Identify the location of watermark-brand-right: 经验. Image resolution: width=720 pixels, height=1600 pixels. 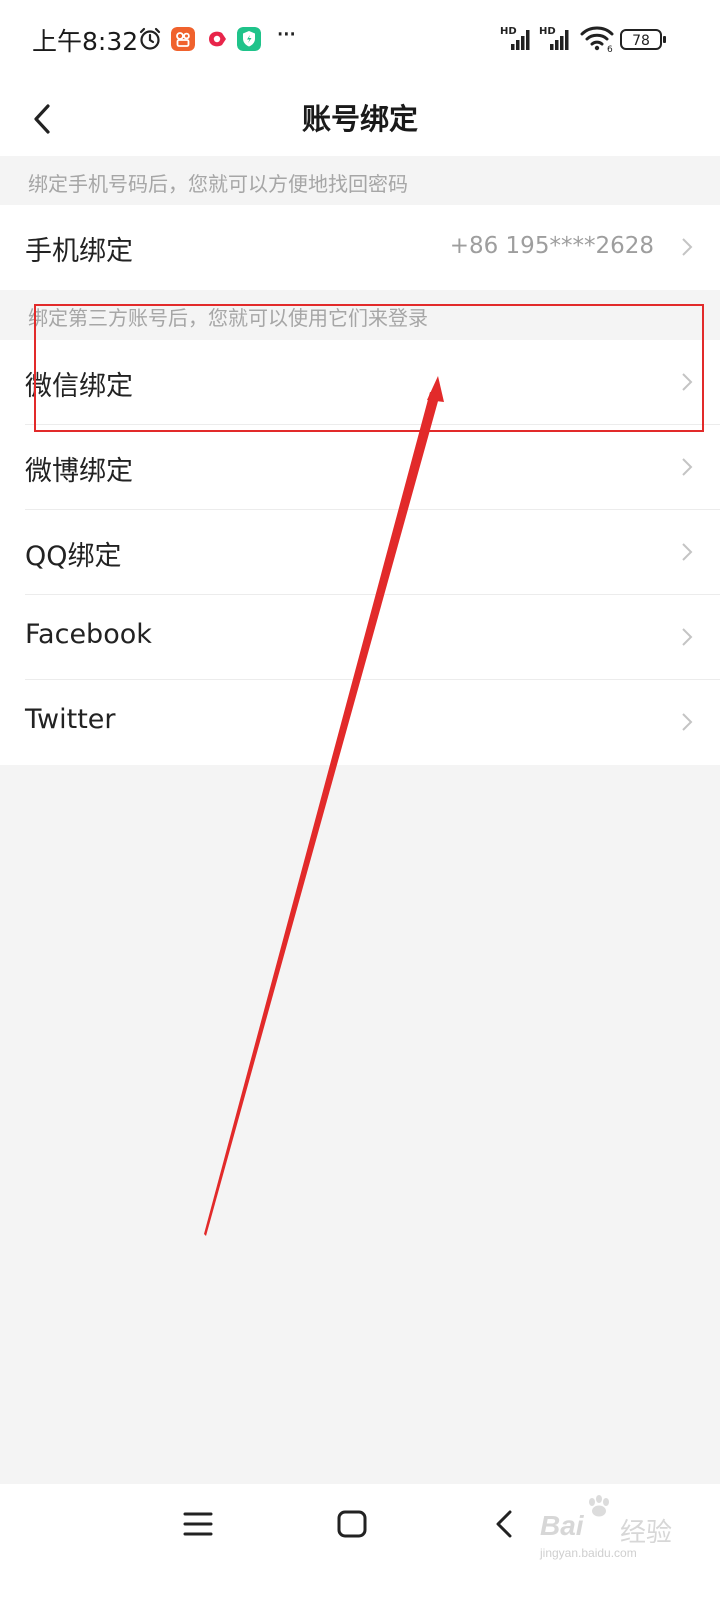
(646, 1532).